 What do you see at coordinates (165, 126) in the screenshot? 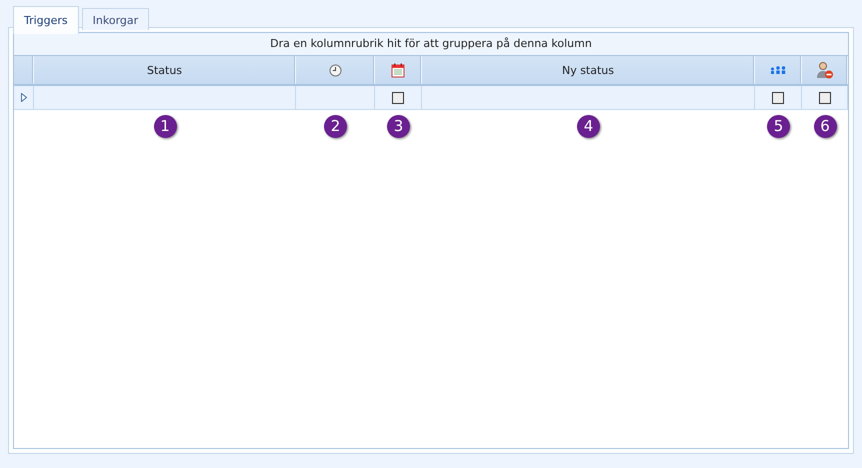
I see `number-badge: 1` at bounding box center [165, 126].